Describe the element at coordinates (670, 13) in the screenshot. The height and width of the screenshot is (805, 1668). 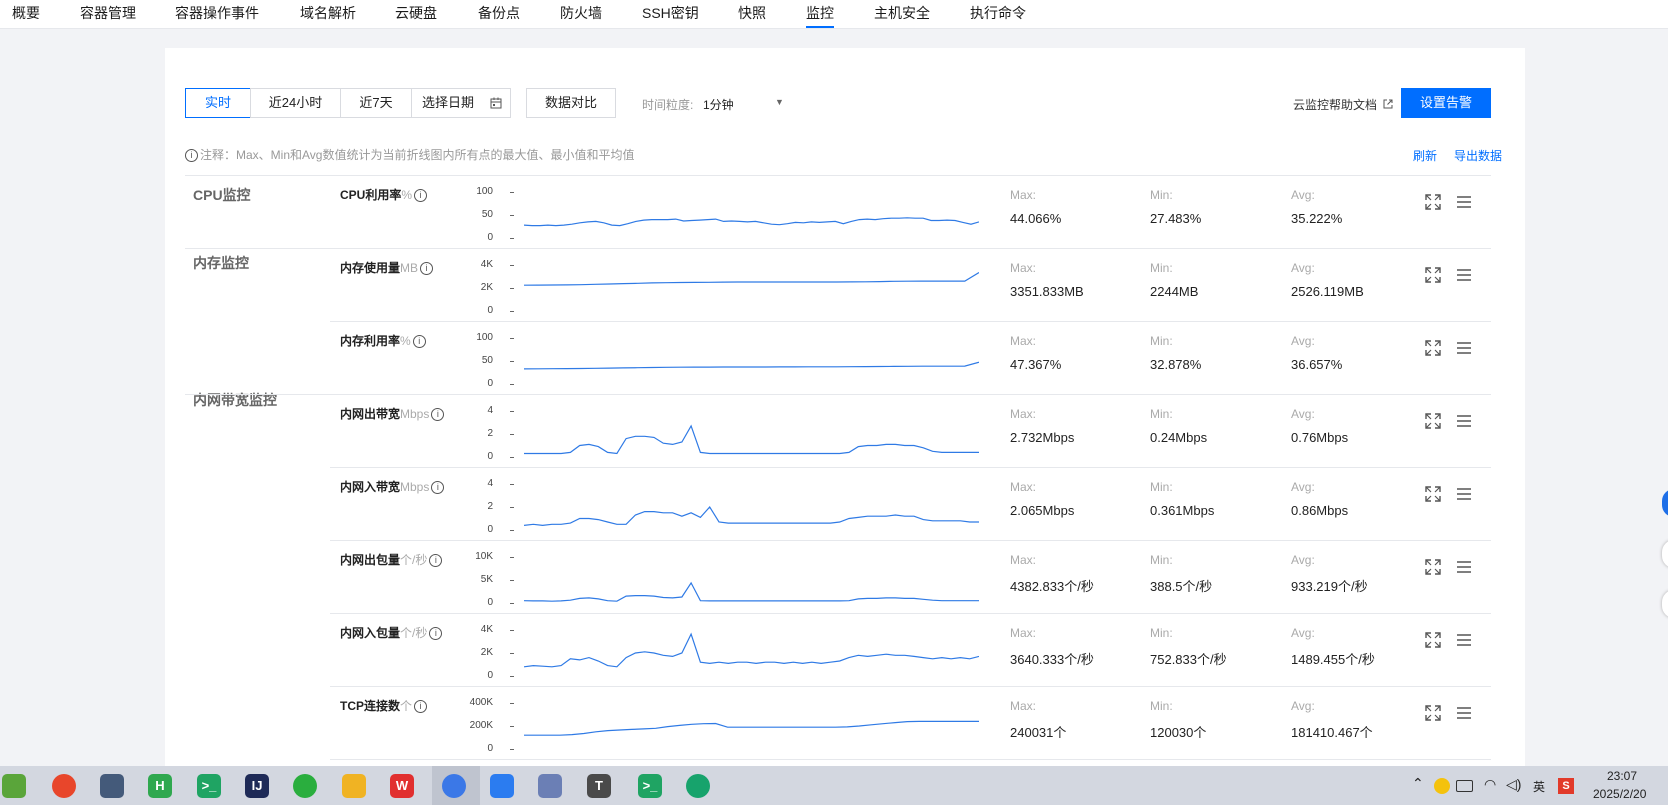
I see `tab-ssh-keys: SSH密钥` at that location.